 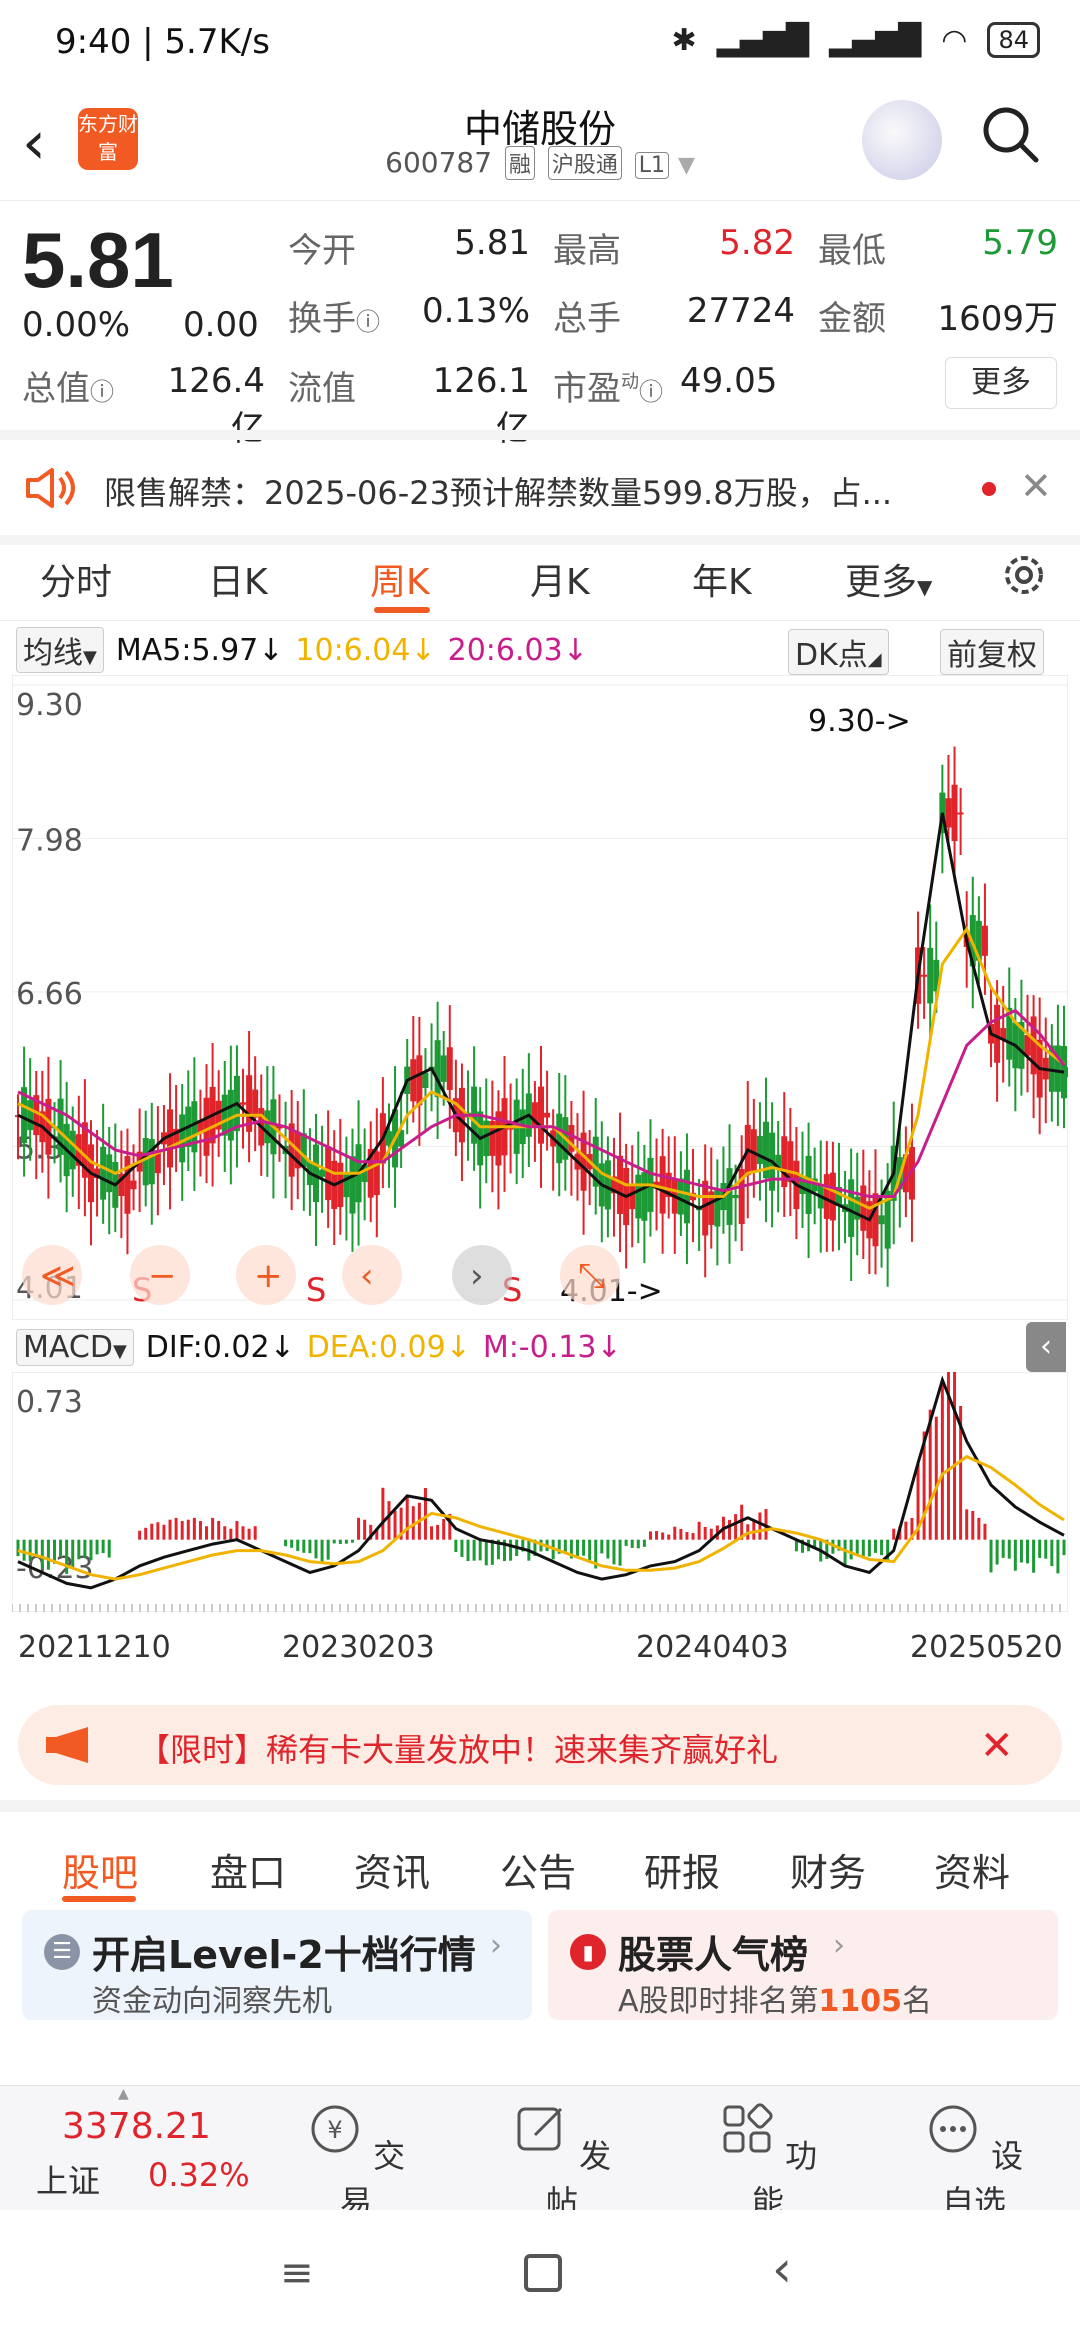 What do you see at coordinates (392, 1869) in the screenshot?
I see `tab-news: 资讯` at bounding box center [392, 1869].